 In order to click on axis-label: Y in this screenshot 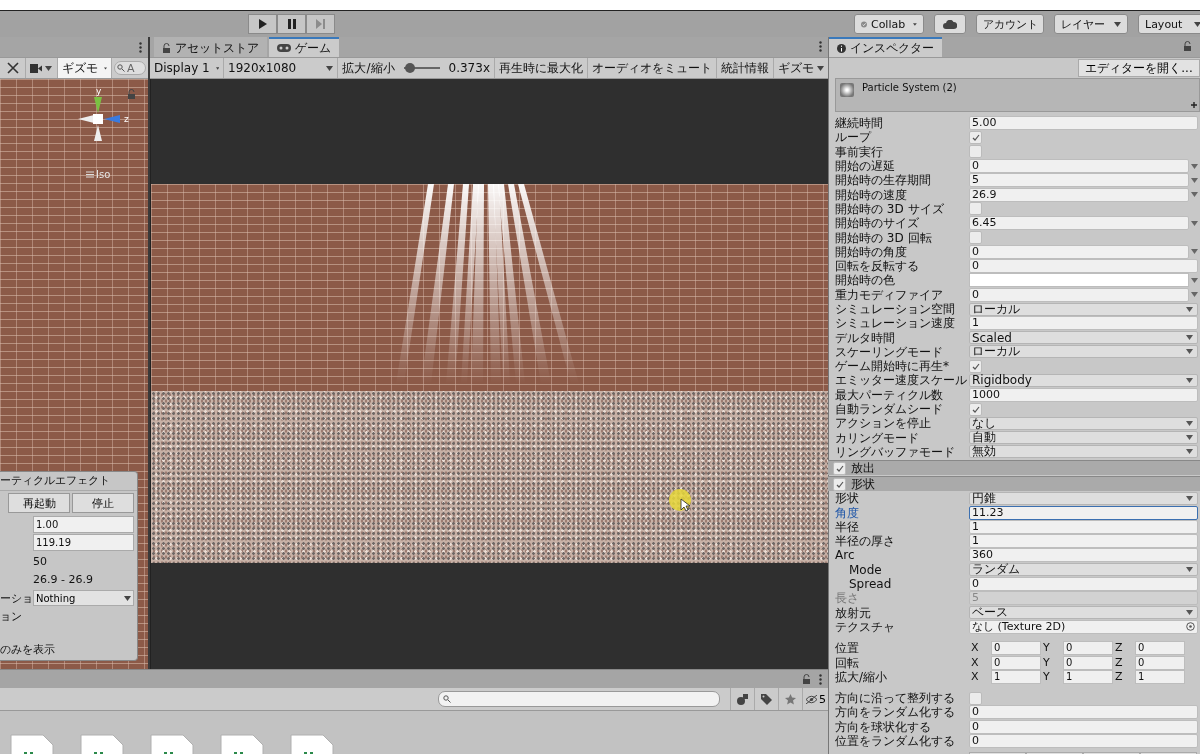, I will do `click(1046, 648)`.